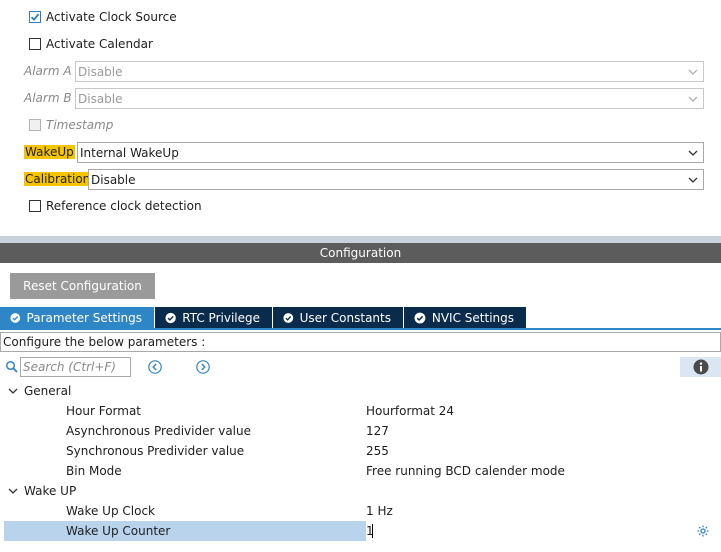  I want to click on reset-configuration-button: Reset Configuration, so click(82, 286).